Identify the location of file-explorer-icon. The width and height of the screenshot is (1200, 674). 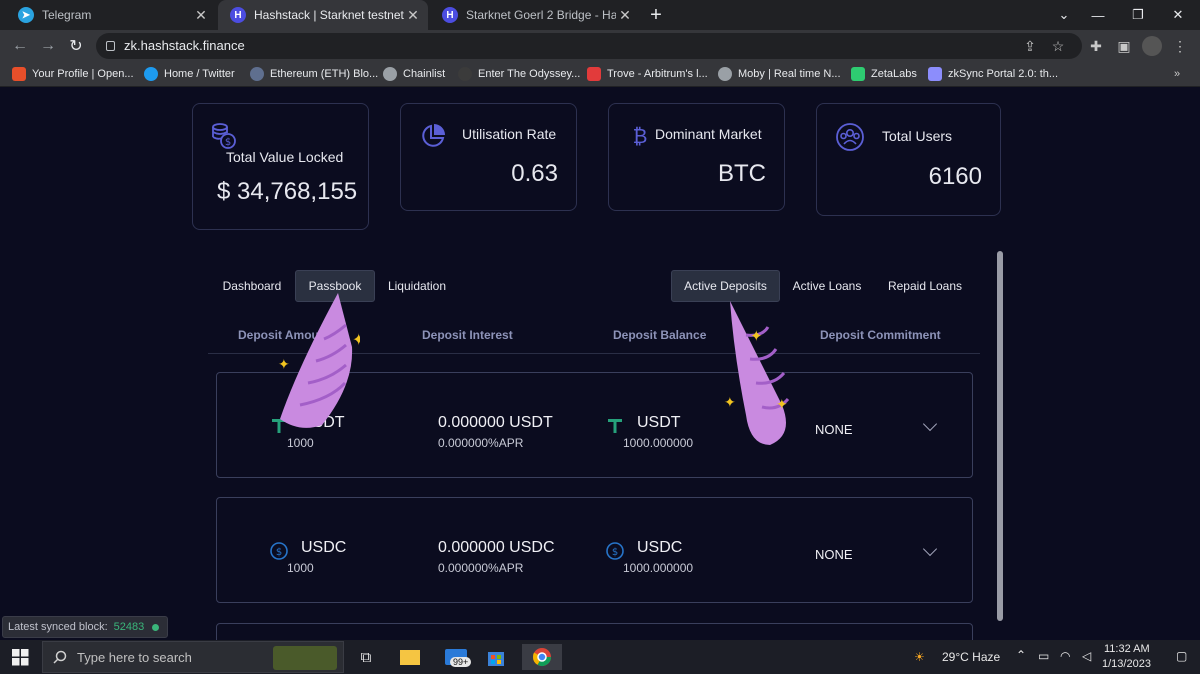
(410, 657).